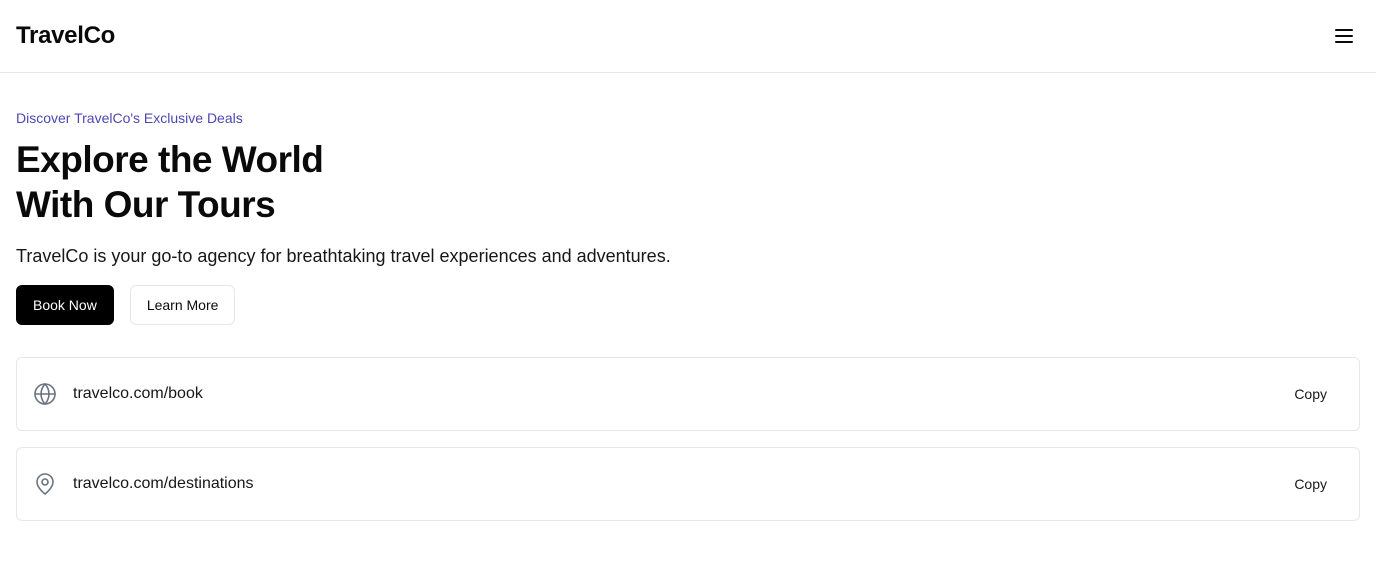  I want to click on link-card-destinations: travelco.com/destinations Copy, so click(688, 484).